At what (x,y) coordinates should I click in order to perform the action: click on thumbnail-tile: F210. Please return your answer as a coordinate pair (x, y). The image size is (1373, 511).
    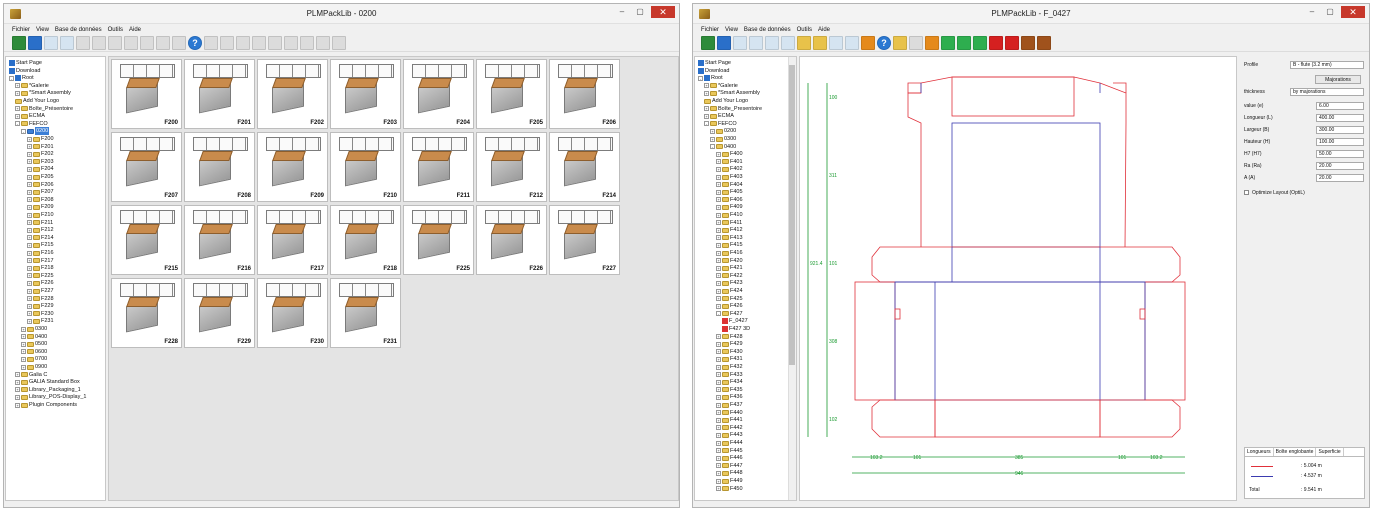
    Looking at the image, I should click on (365, 167).